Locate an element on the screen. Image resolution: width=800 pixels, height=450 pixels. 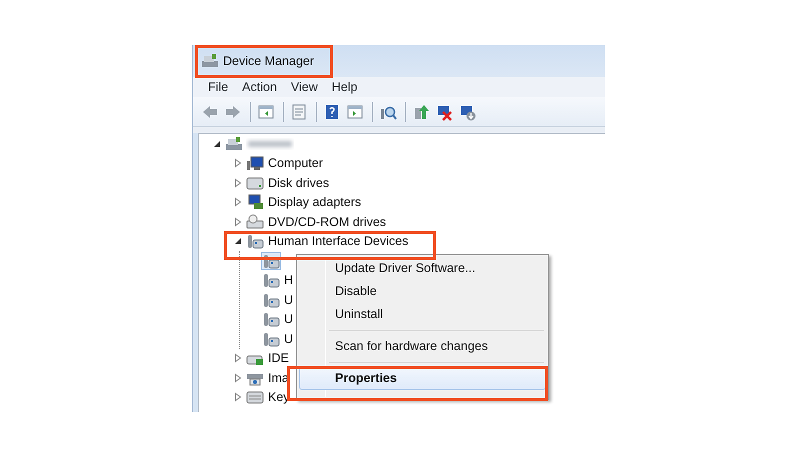
tree-item: Human Interface Devices is located at coordinates (338, 241).